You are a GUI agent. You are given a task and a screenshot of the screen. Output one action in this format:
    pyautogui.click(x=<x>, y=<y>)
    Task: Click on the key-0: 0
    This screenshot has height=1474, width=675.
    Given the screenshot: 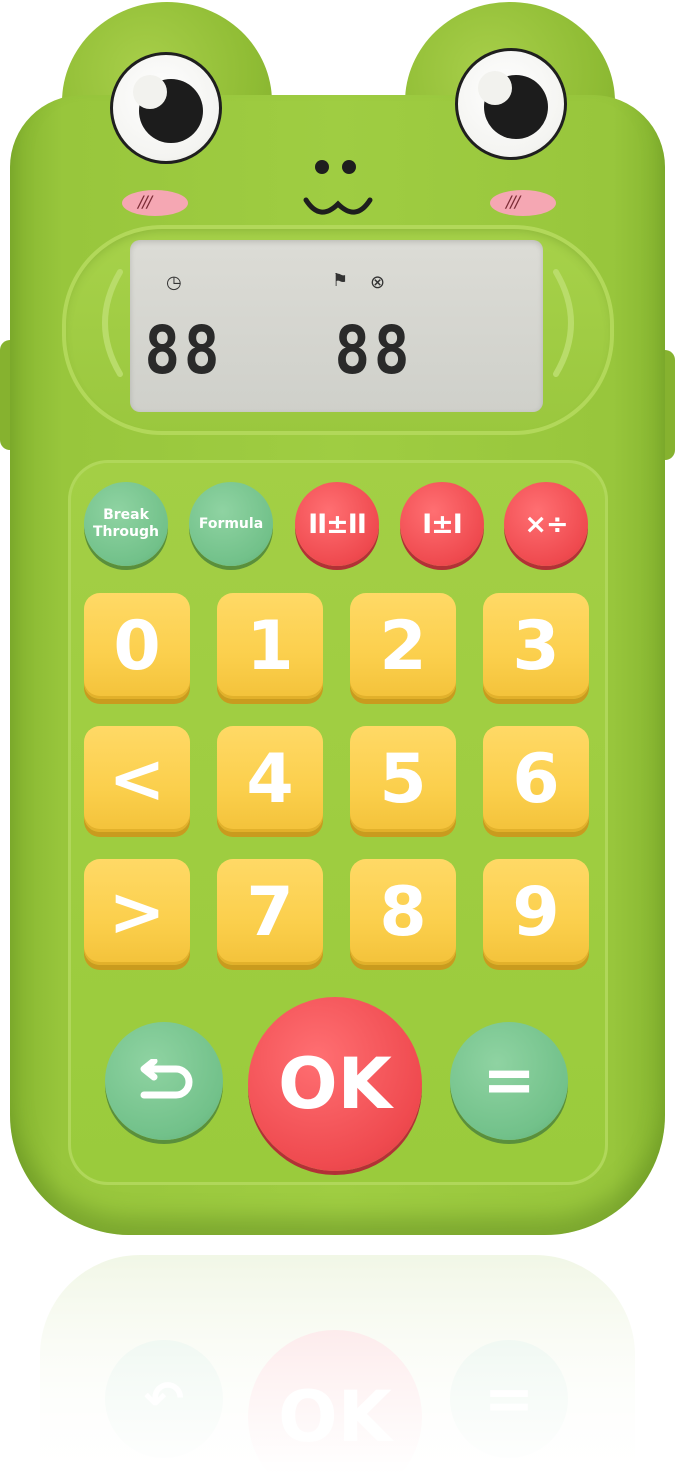 What is the action you would take?
    pyautogui.click(x=137, y=646)
    